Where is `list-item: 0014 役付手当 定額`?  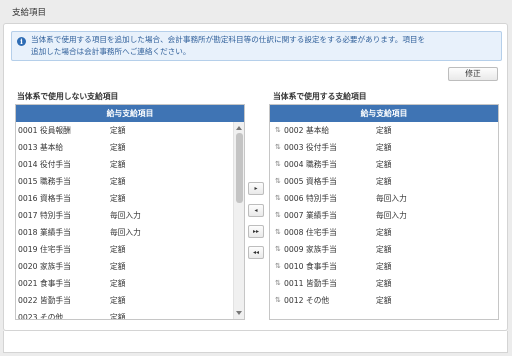
list-item: 0014 役付手当 定額 is located at coordinates (124, 164).